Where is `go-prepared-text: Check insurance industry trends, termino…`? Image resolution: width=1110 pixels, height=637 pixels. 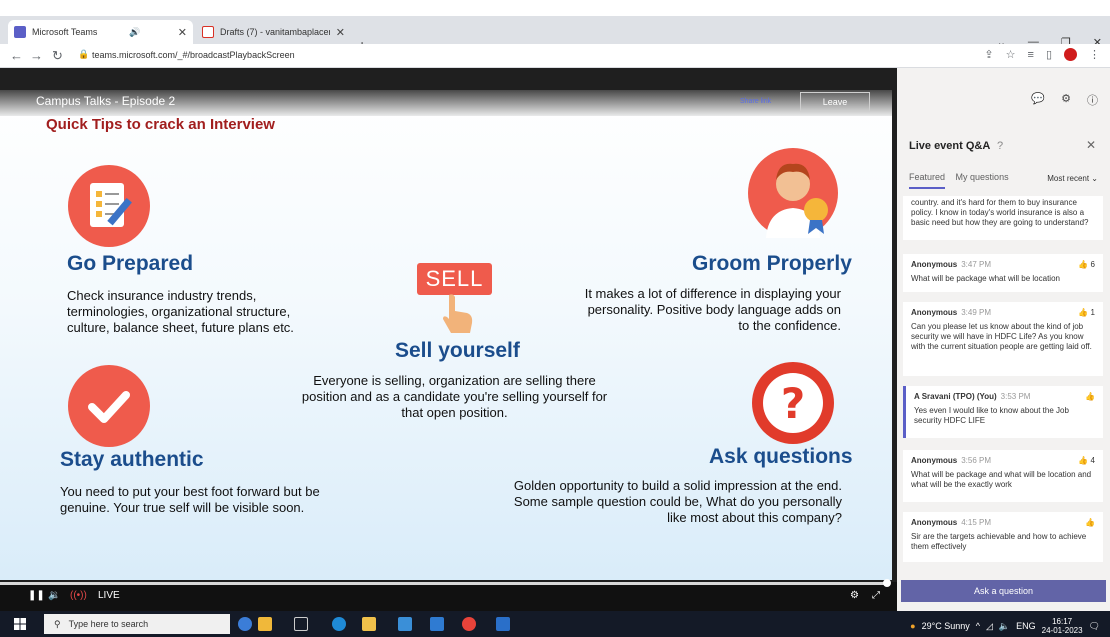
go-prepared-text: Check insurance industry trends, termino… is located at coordinates (180, 311).